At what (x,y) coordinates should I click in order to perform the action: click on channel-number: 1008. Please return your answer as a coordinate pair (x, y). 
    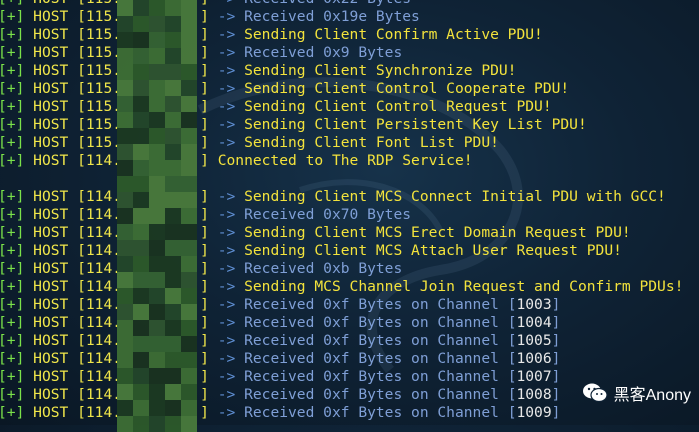
    Looking at the image, I should click on (534, 394).